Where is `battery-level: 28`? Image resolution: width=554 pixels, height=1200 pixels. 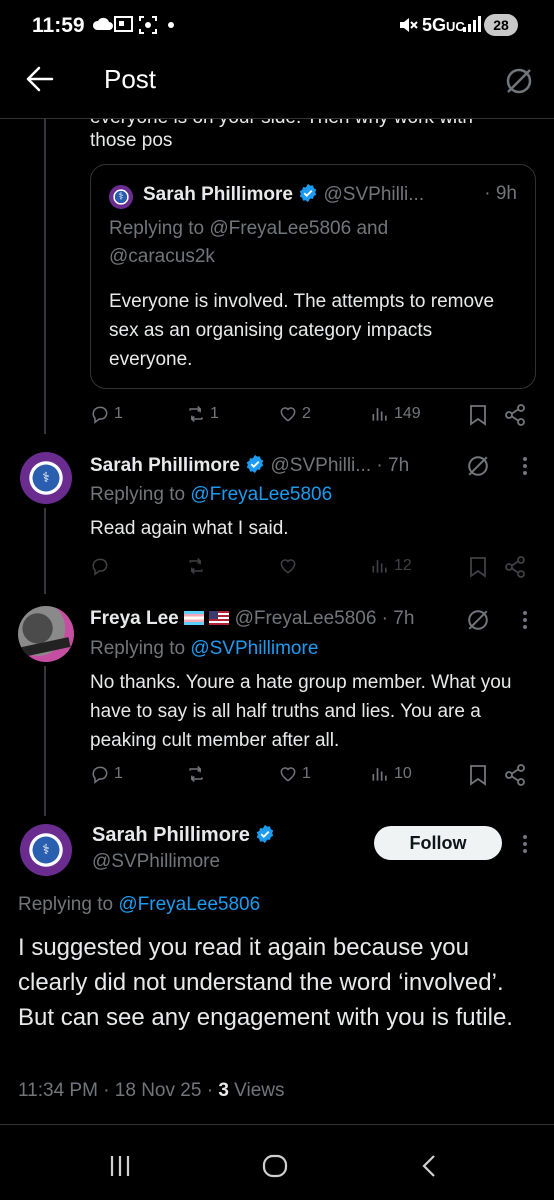 battery-level: 28 is located at coordinates (501, 25).